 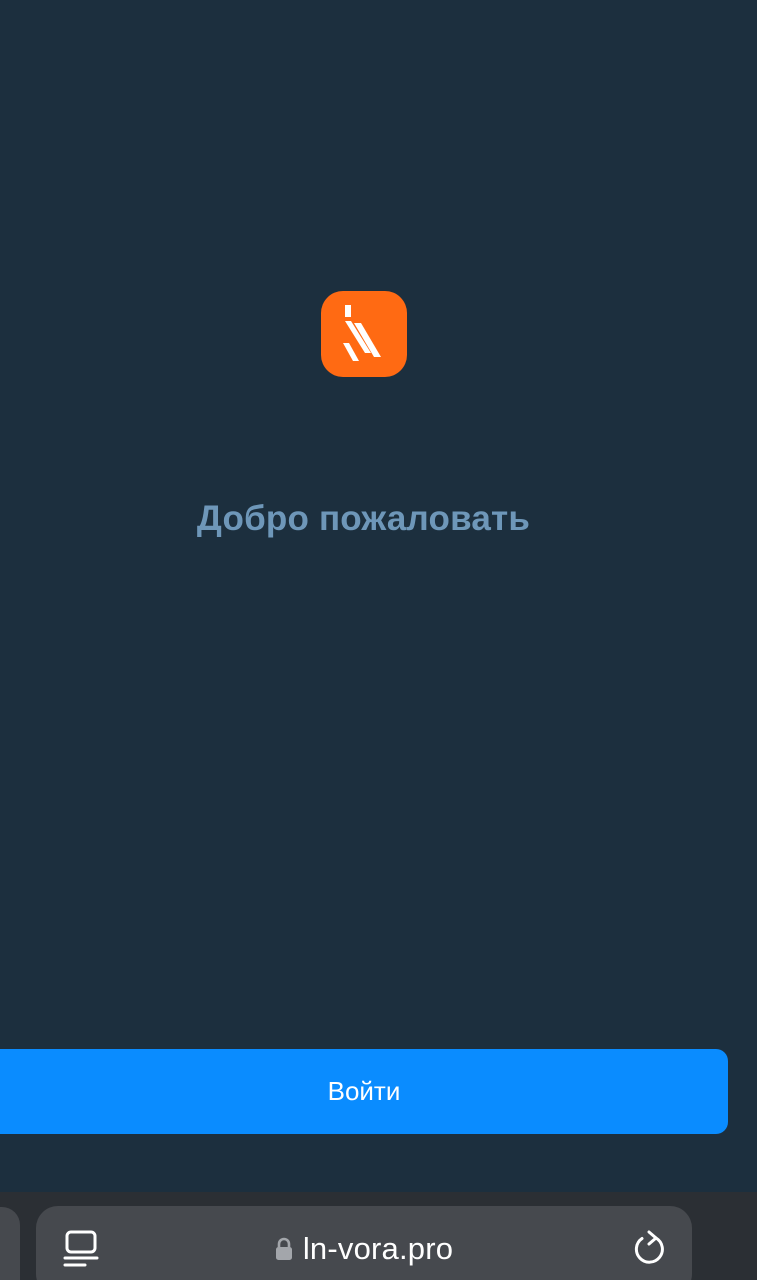 What do you see at coordinates (10, 1243) in the screenshot?
I see `previous-tab-peek` at bounding box center [10, 1243].